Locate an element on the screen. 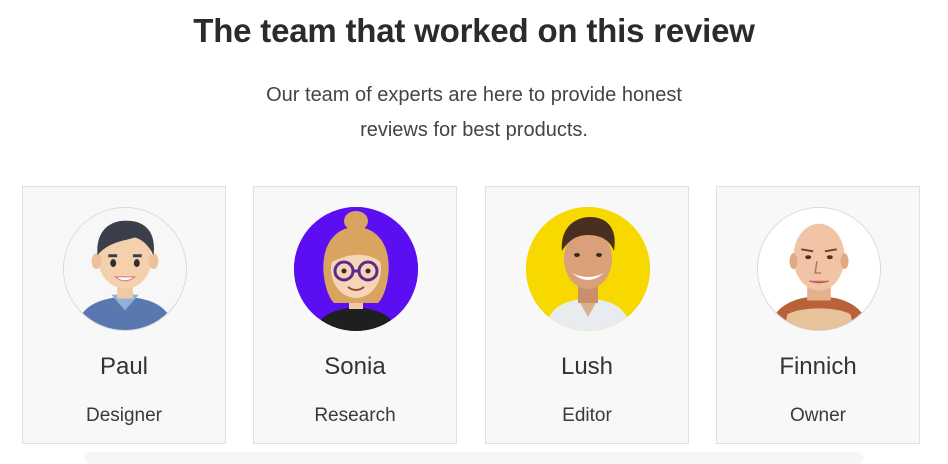 Image resolution: width=948 pixels, height=464 pixels. member-role: Owner is located at coordinates (818, 415).